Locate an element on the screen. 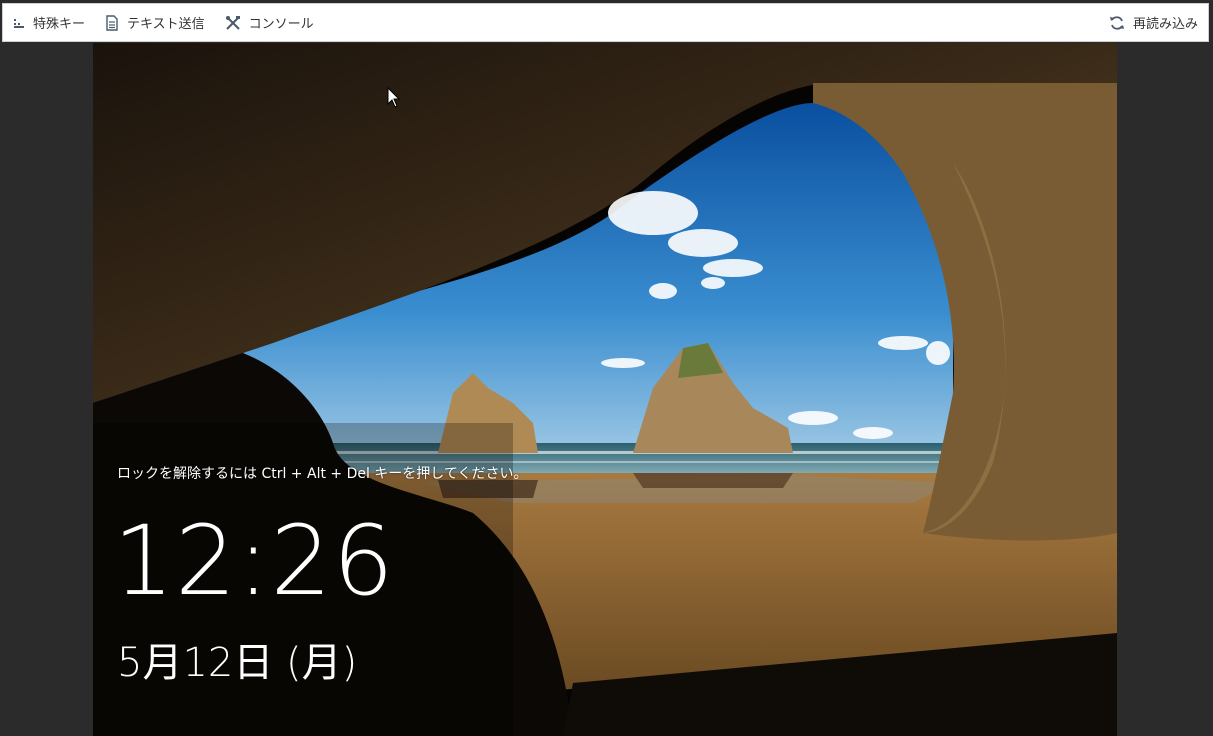  send-text-button: テキスト送信 is located at coordinates (155, 22).